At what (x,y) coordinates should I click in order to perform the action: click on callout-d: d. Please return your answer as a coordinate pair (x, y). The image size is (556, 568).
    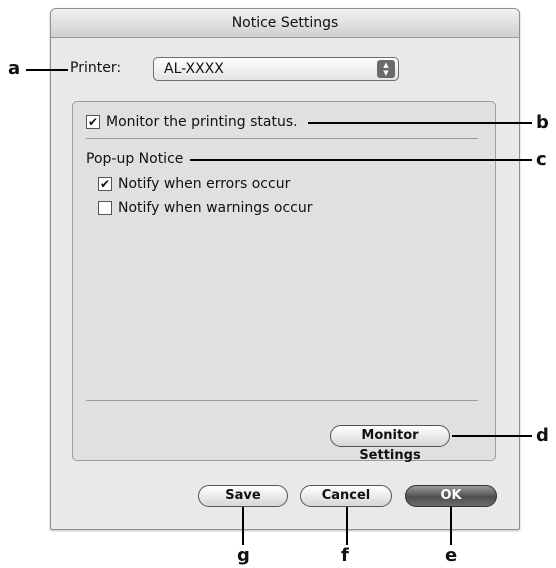
    Looking at the image, I should click on (542, 435).